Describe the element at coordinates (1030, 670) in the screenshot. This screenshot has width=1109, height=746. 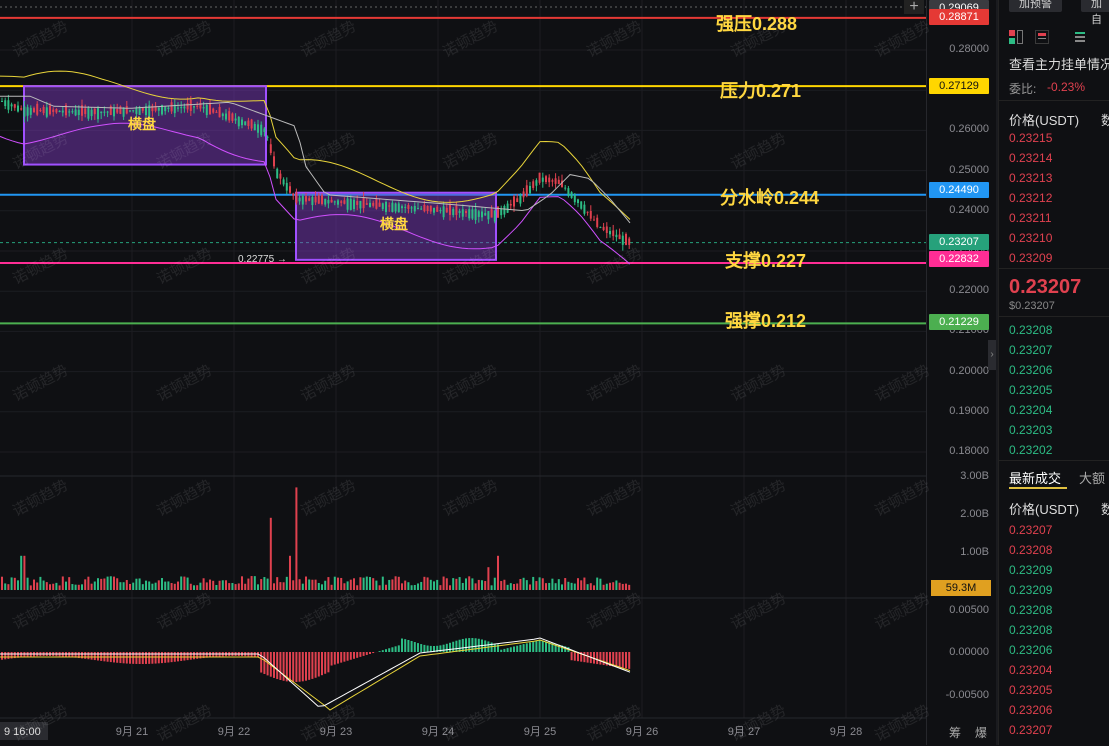
I see `trade-row: 0.23204` at that location.